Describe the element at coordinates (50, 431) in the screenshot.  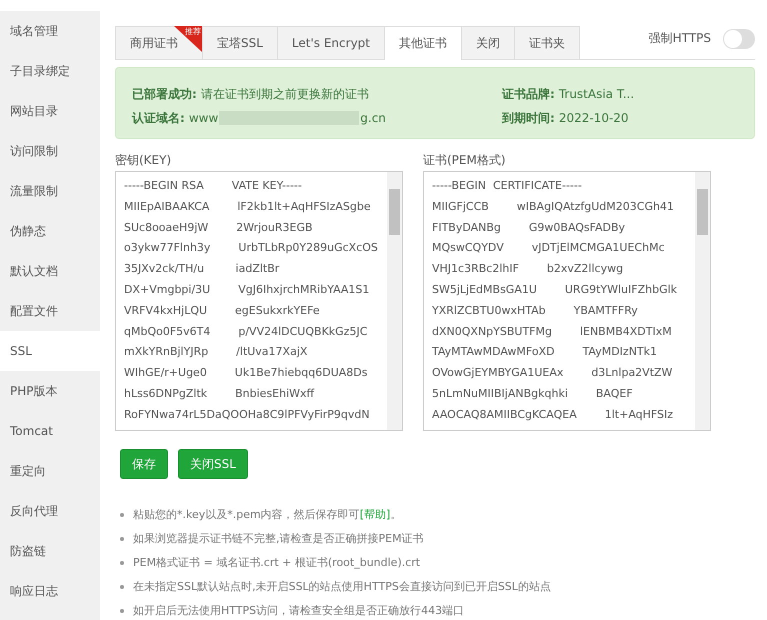
I see `sidebar-item: Tomcat` at that location.